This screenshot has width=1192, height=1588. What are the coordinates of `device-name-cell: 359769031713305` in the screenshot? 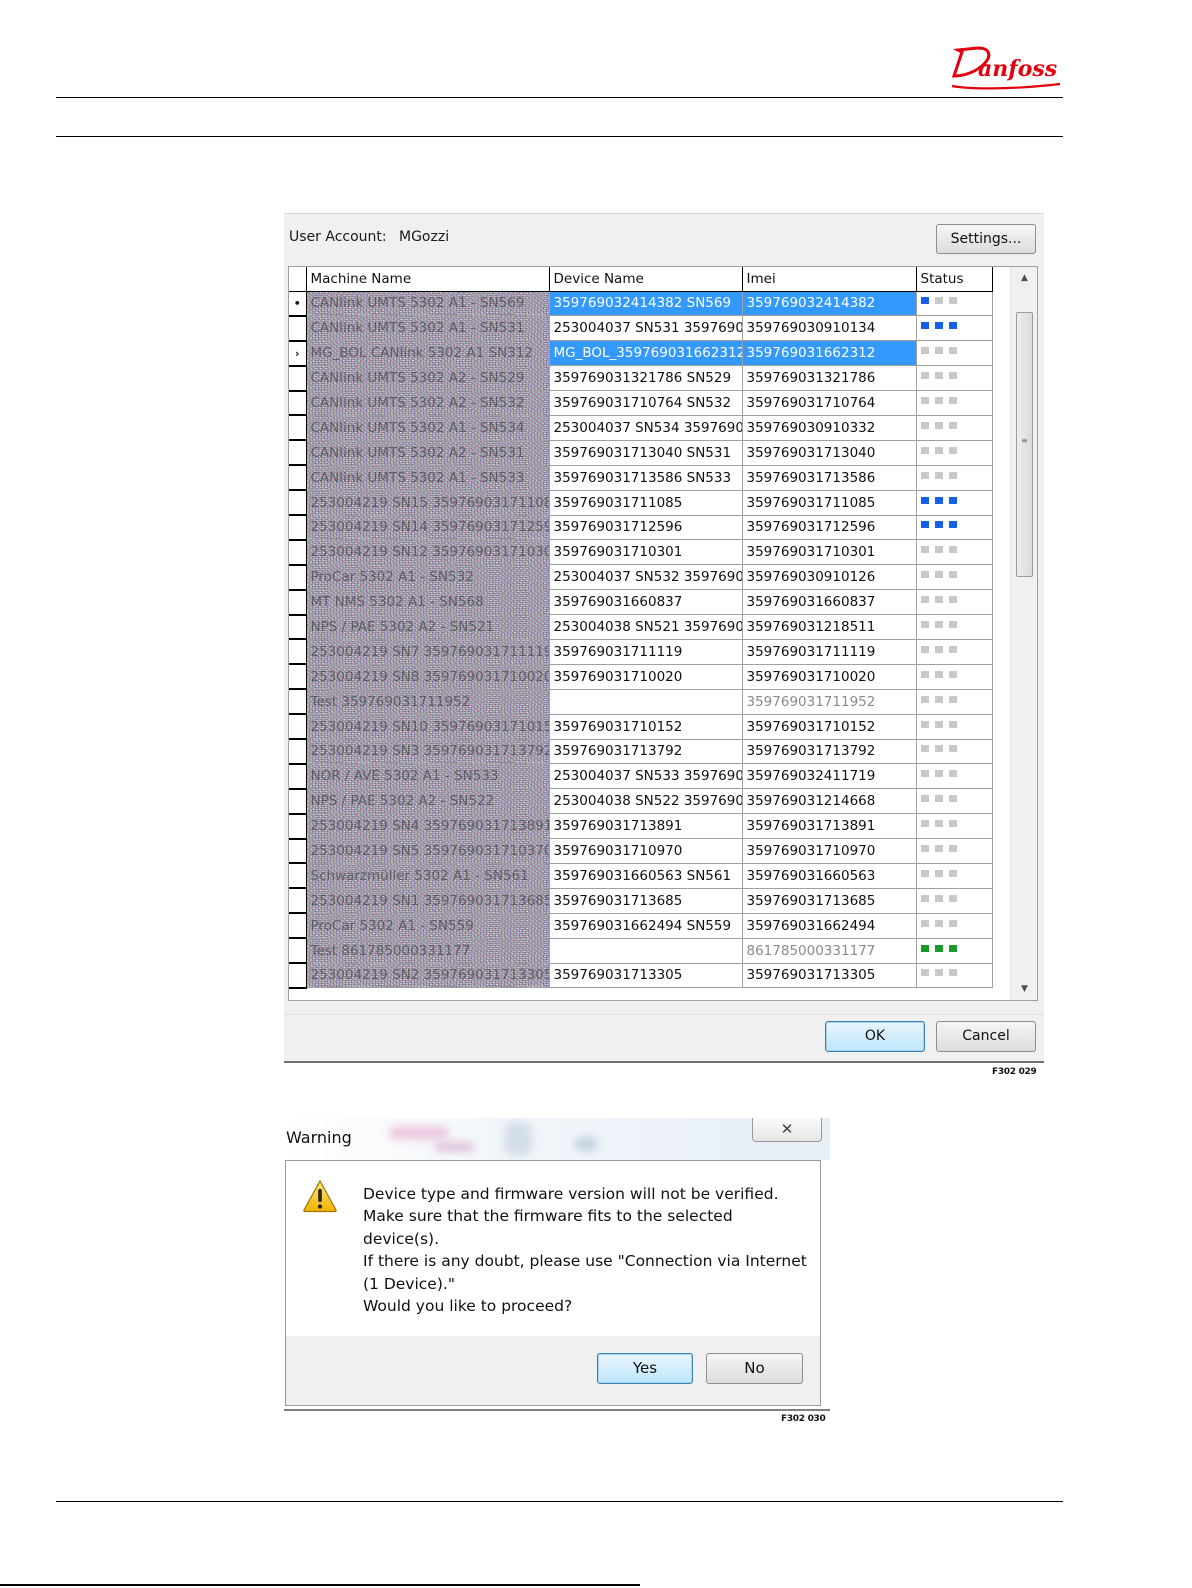 It's located at (646, 976).